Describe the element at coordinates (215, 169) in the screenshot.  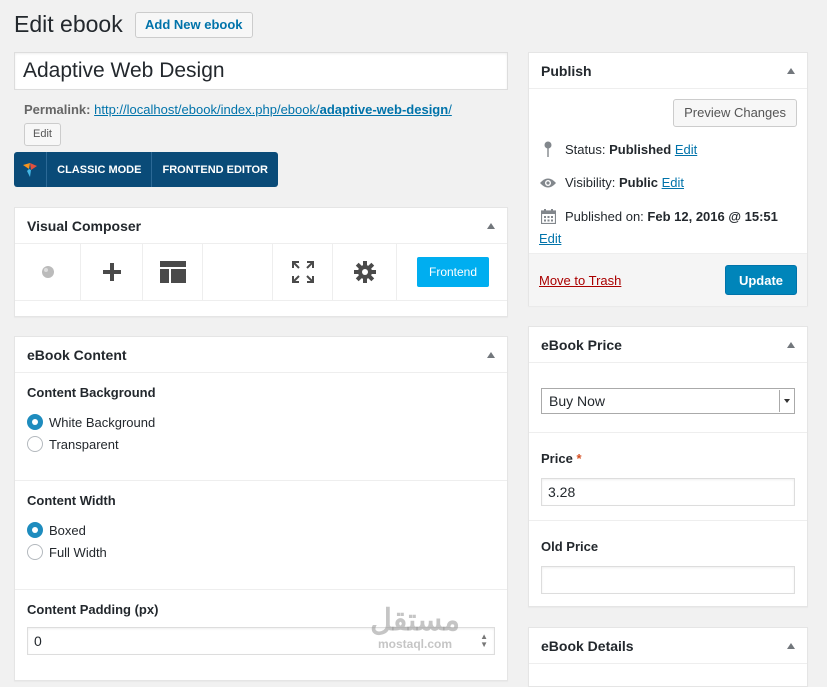
I see `frontend-editor-button: FRONTEND EDITOR` at that location.